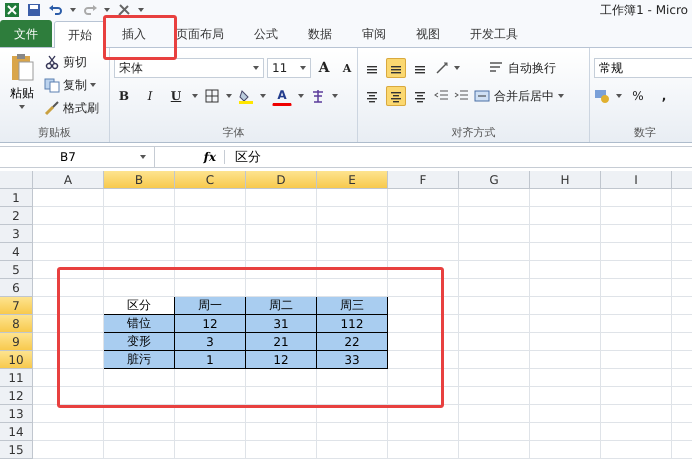 The image size is (692, 459). Describe the element at coordinates (52, 108) in the screenshot. I see `brush-icon` at that location.